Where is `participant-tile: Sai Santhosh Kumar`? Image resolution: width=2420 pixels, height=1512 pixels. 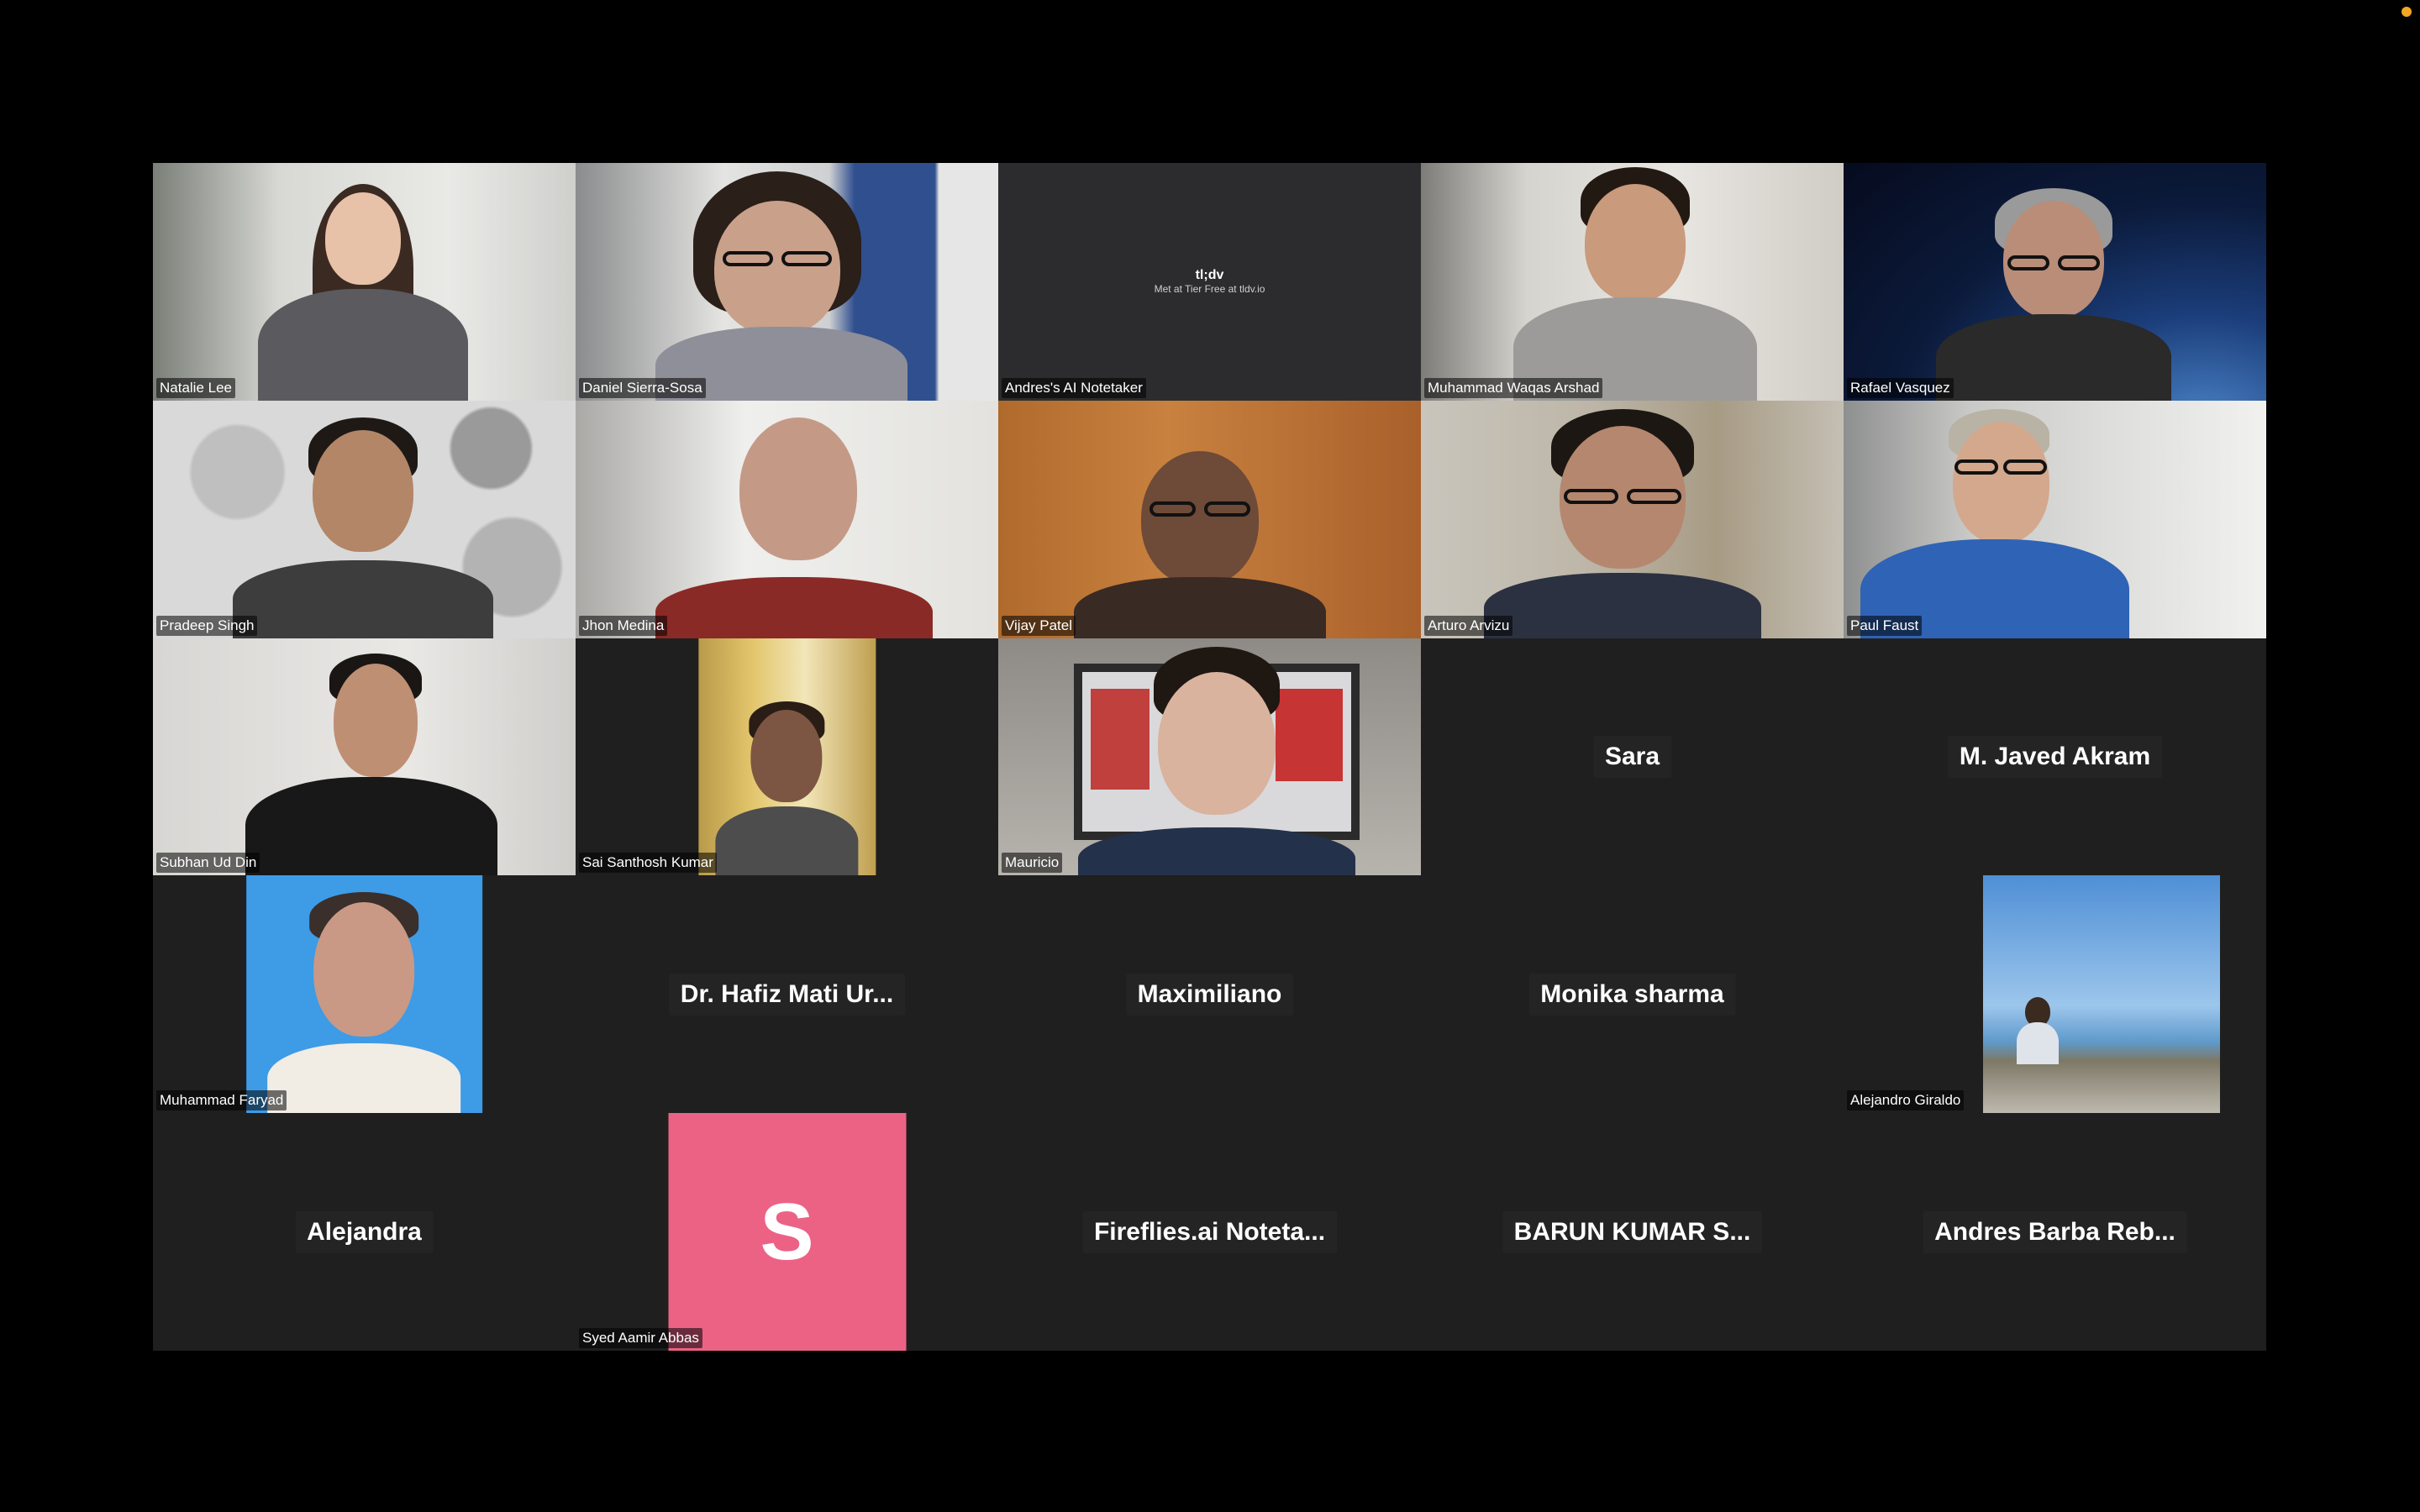
participant-tile: Sai Santhosh Kumar is located at coordinates (787, 757).